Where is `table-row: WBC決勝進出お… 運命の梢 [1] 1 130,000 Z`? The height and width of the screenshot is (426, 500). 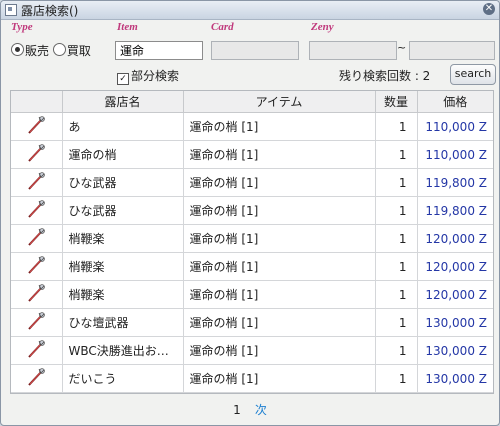
table-row: WBC決勝進出お… 運命の梢 [1] 1 130,000 Z is located at coordinates (252, 350).